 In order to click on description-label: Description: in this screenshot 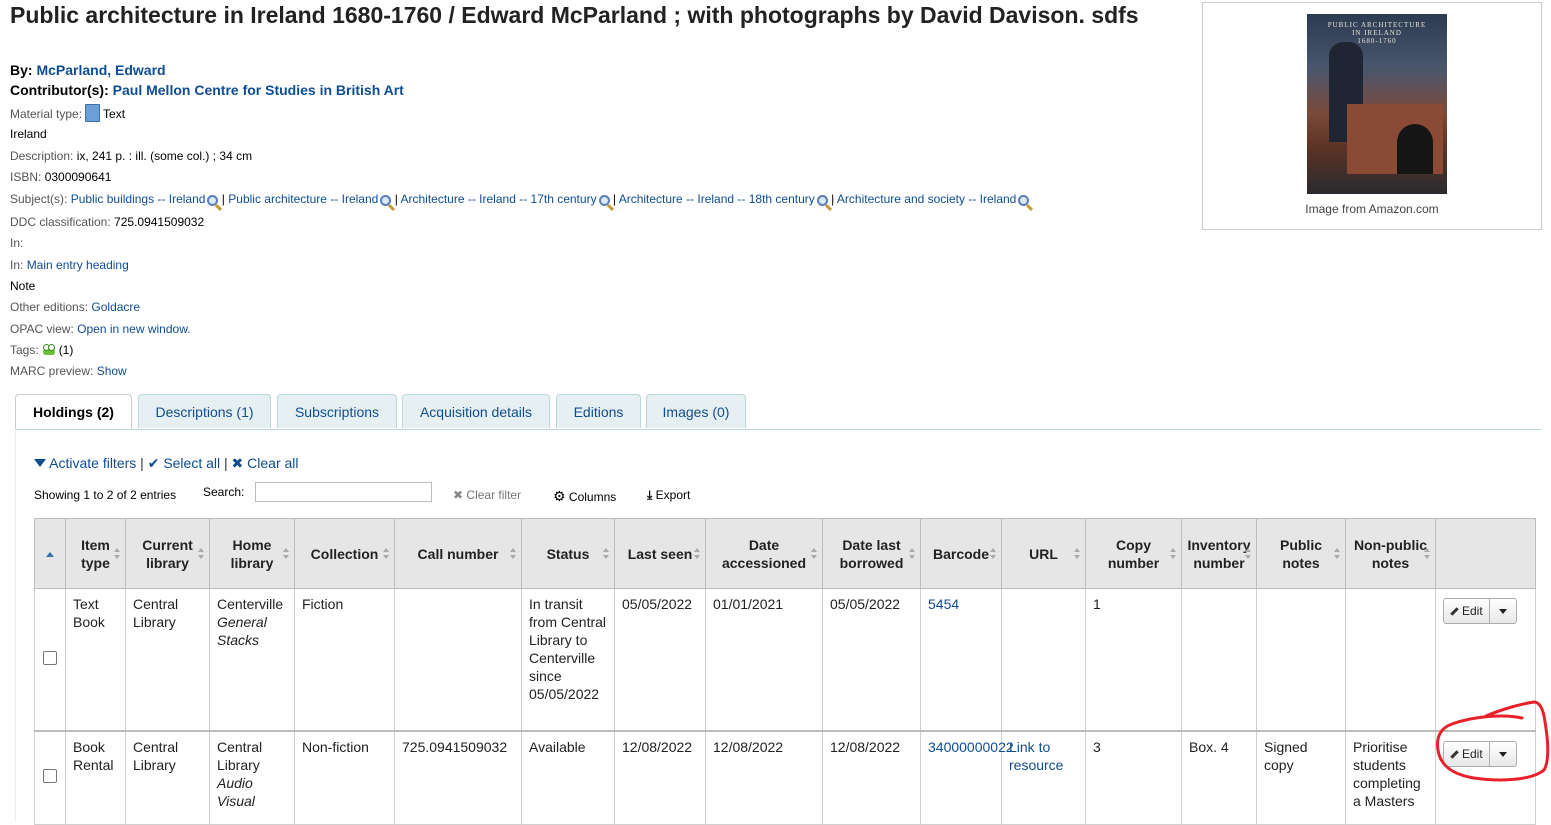, I will do `click(42, 156)`.